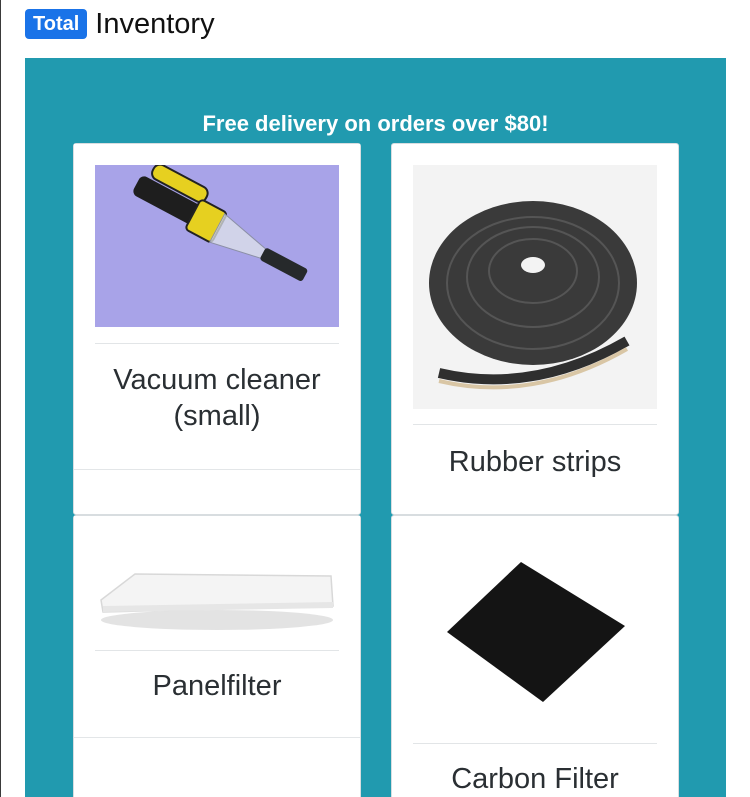 Image resolution: width=750 pixels, height=797 pixels. I want to click on product-card-body: Panelfilter, so click(217, 627).